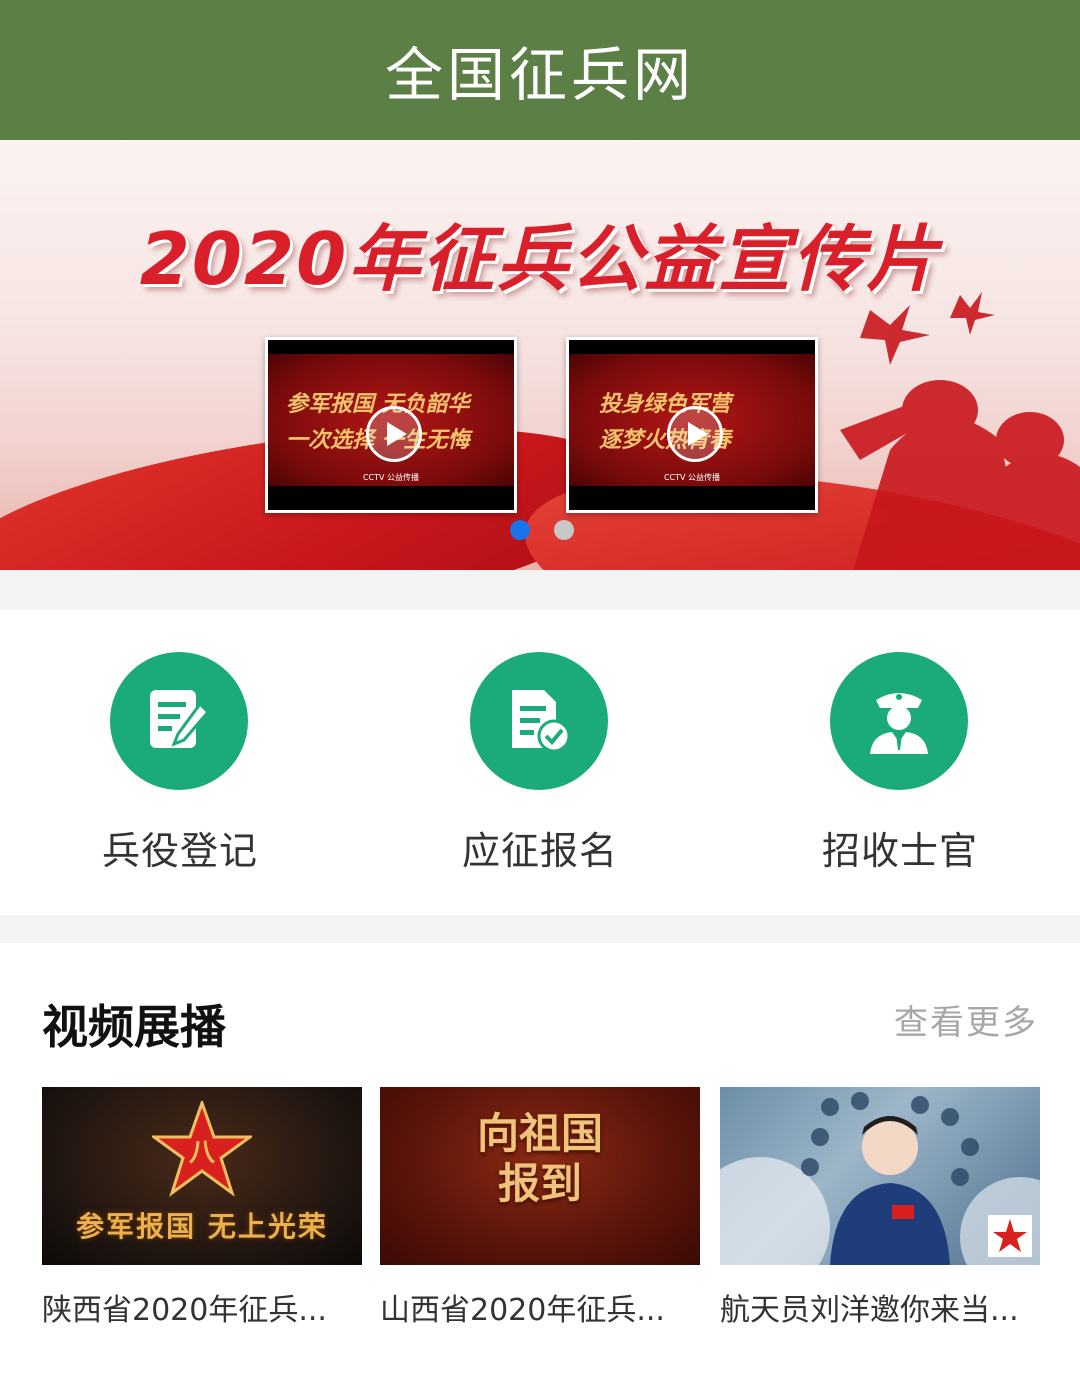 Image resolution: width=1080 pixels, height=1377 pixels. Describe the element at coordinates (966, 1019) in the screenshot. I see `view-more-link: 查看更多` at that location.